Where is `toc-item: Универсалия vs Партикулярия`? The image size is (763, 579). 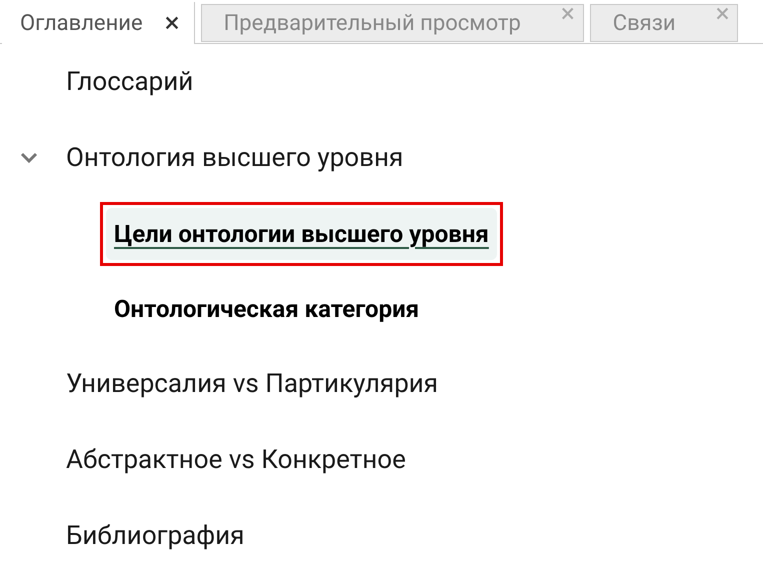
toc-item: Универсалия vs Партикулярия is located at coordinates (252, 384).